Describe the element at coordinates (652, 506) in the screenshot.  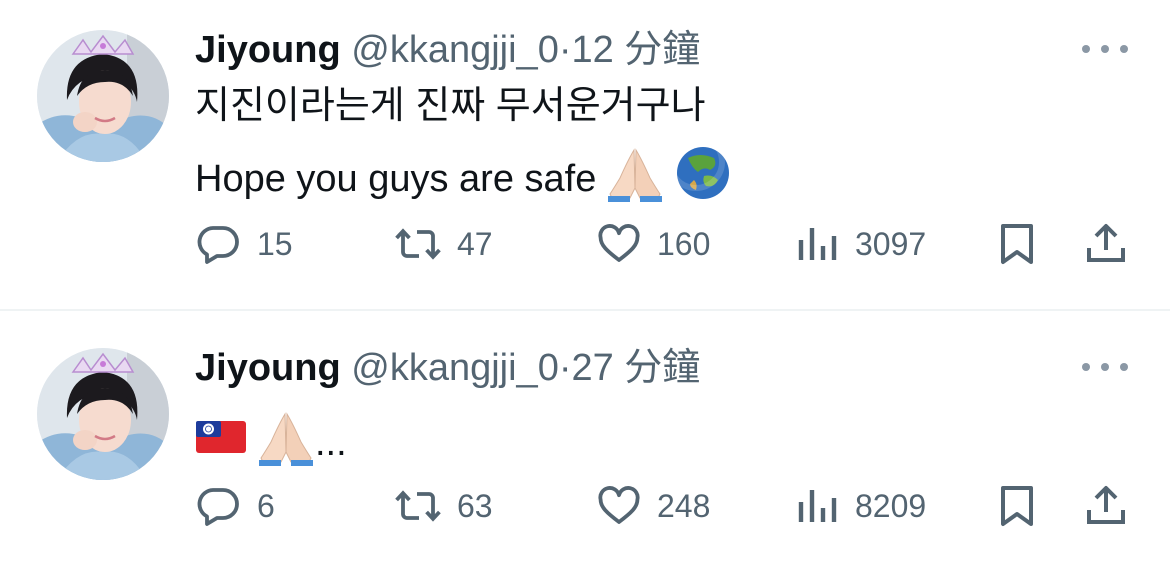
I see `like-button: 248` at that location.